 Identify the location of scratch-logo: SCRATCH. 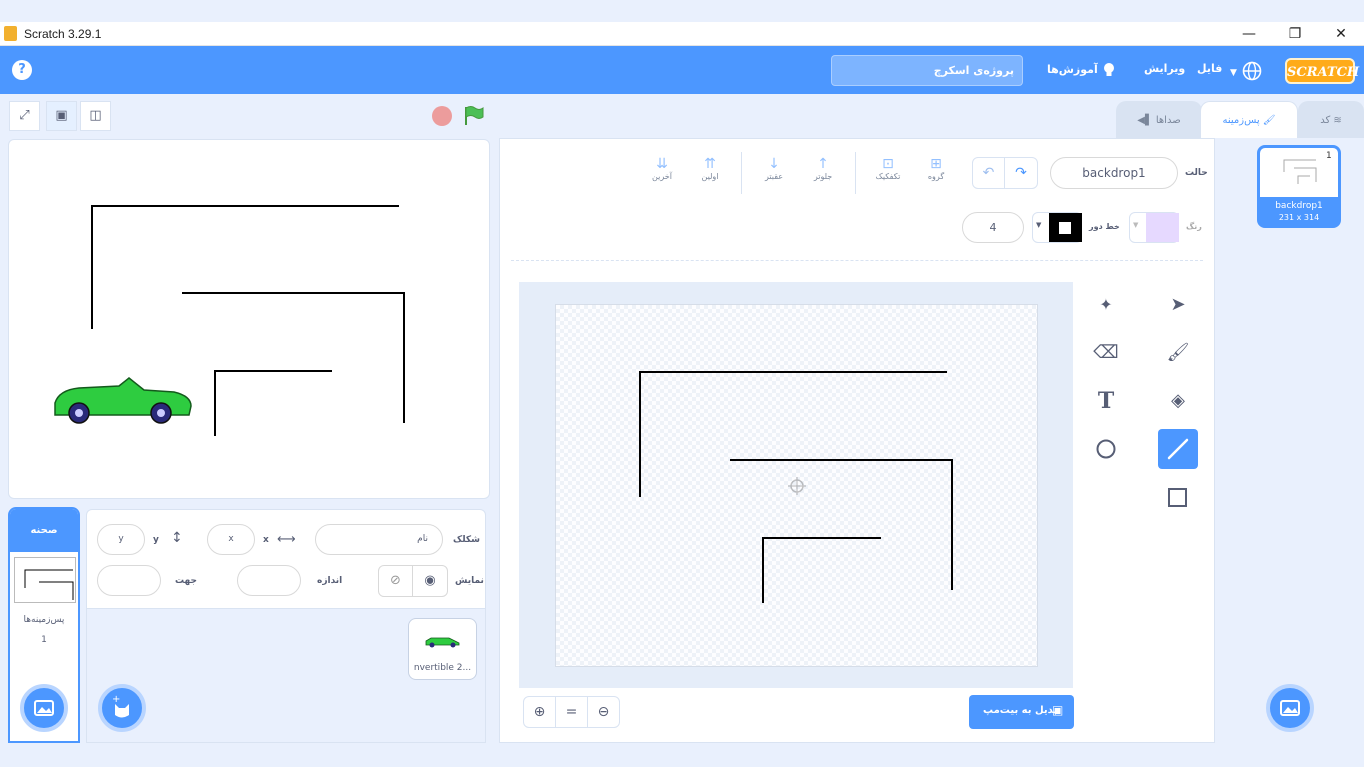
(1322, 71).